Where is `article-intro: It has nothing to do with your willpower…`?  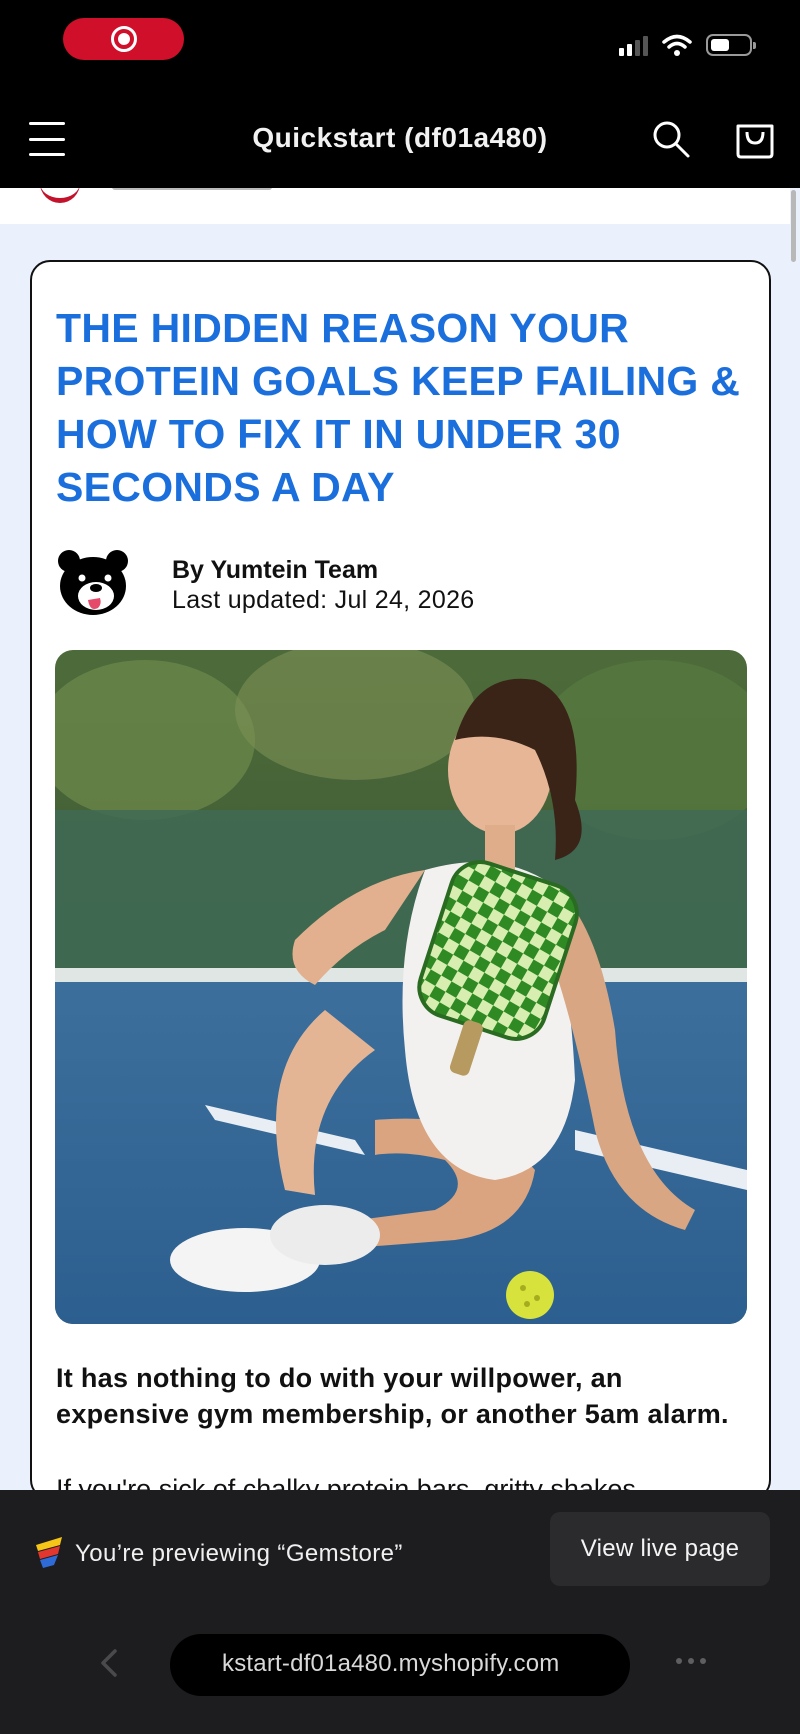 article-intro: It has nothing to do with your willpower… is located at coordinates (392, 1396).